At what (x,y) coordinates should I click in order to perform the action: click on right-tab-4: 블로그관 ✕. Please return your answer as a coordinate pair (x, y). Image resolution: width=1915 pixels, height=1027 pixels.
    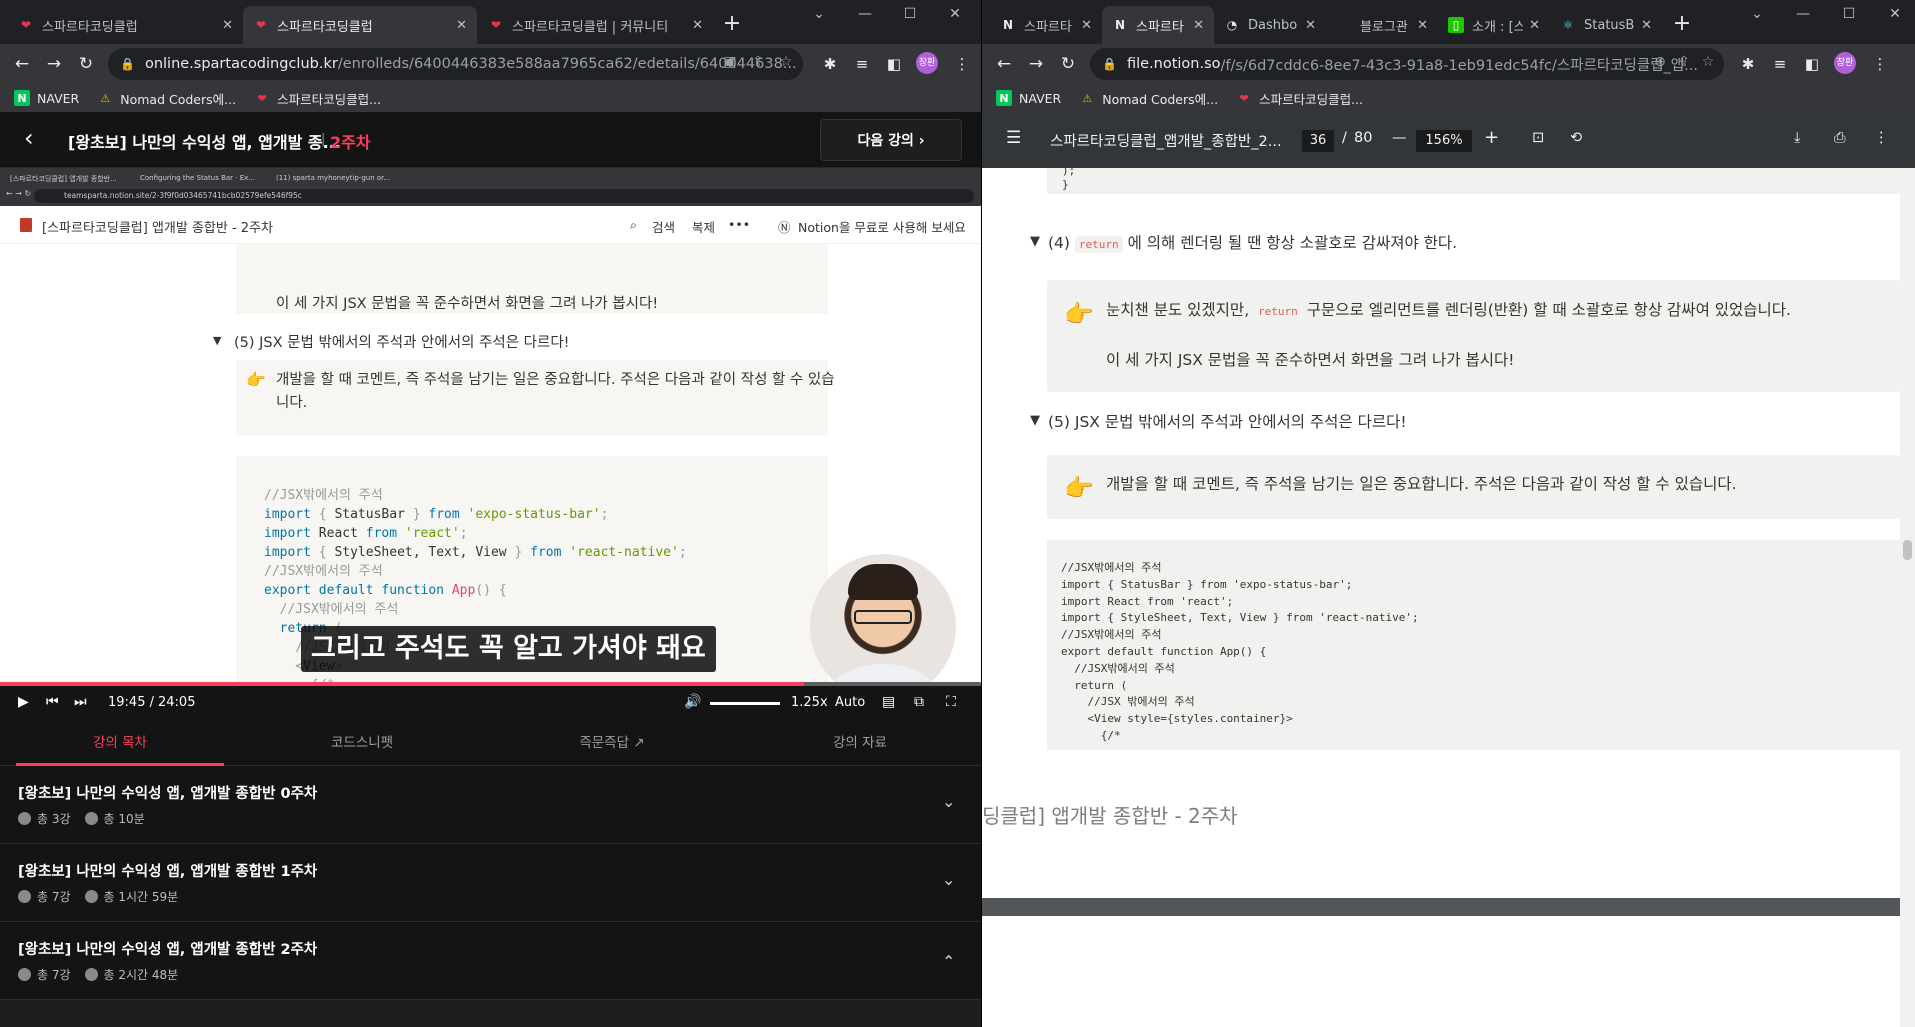
    Looking at the image, I should click on (1382, 25).